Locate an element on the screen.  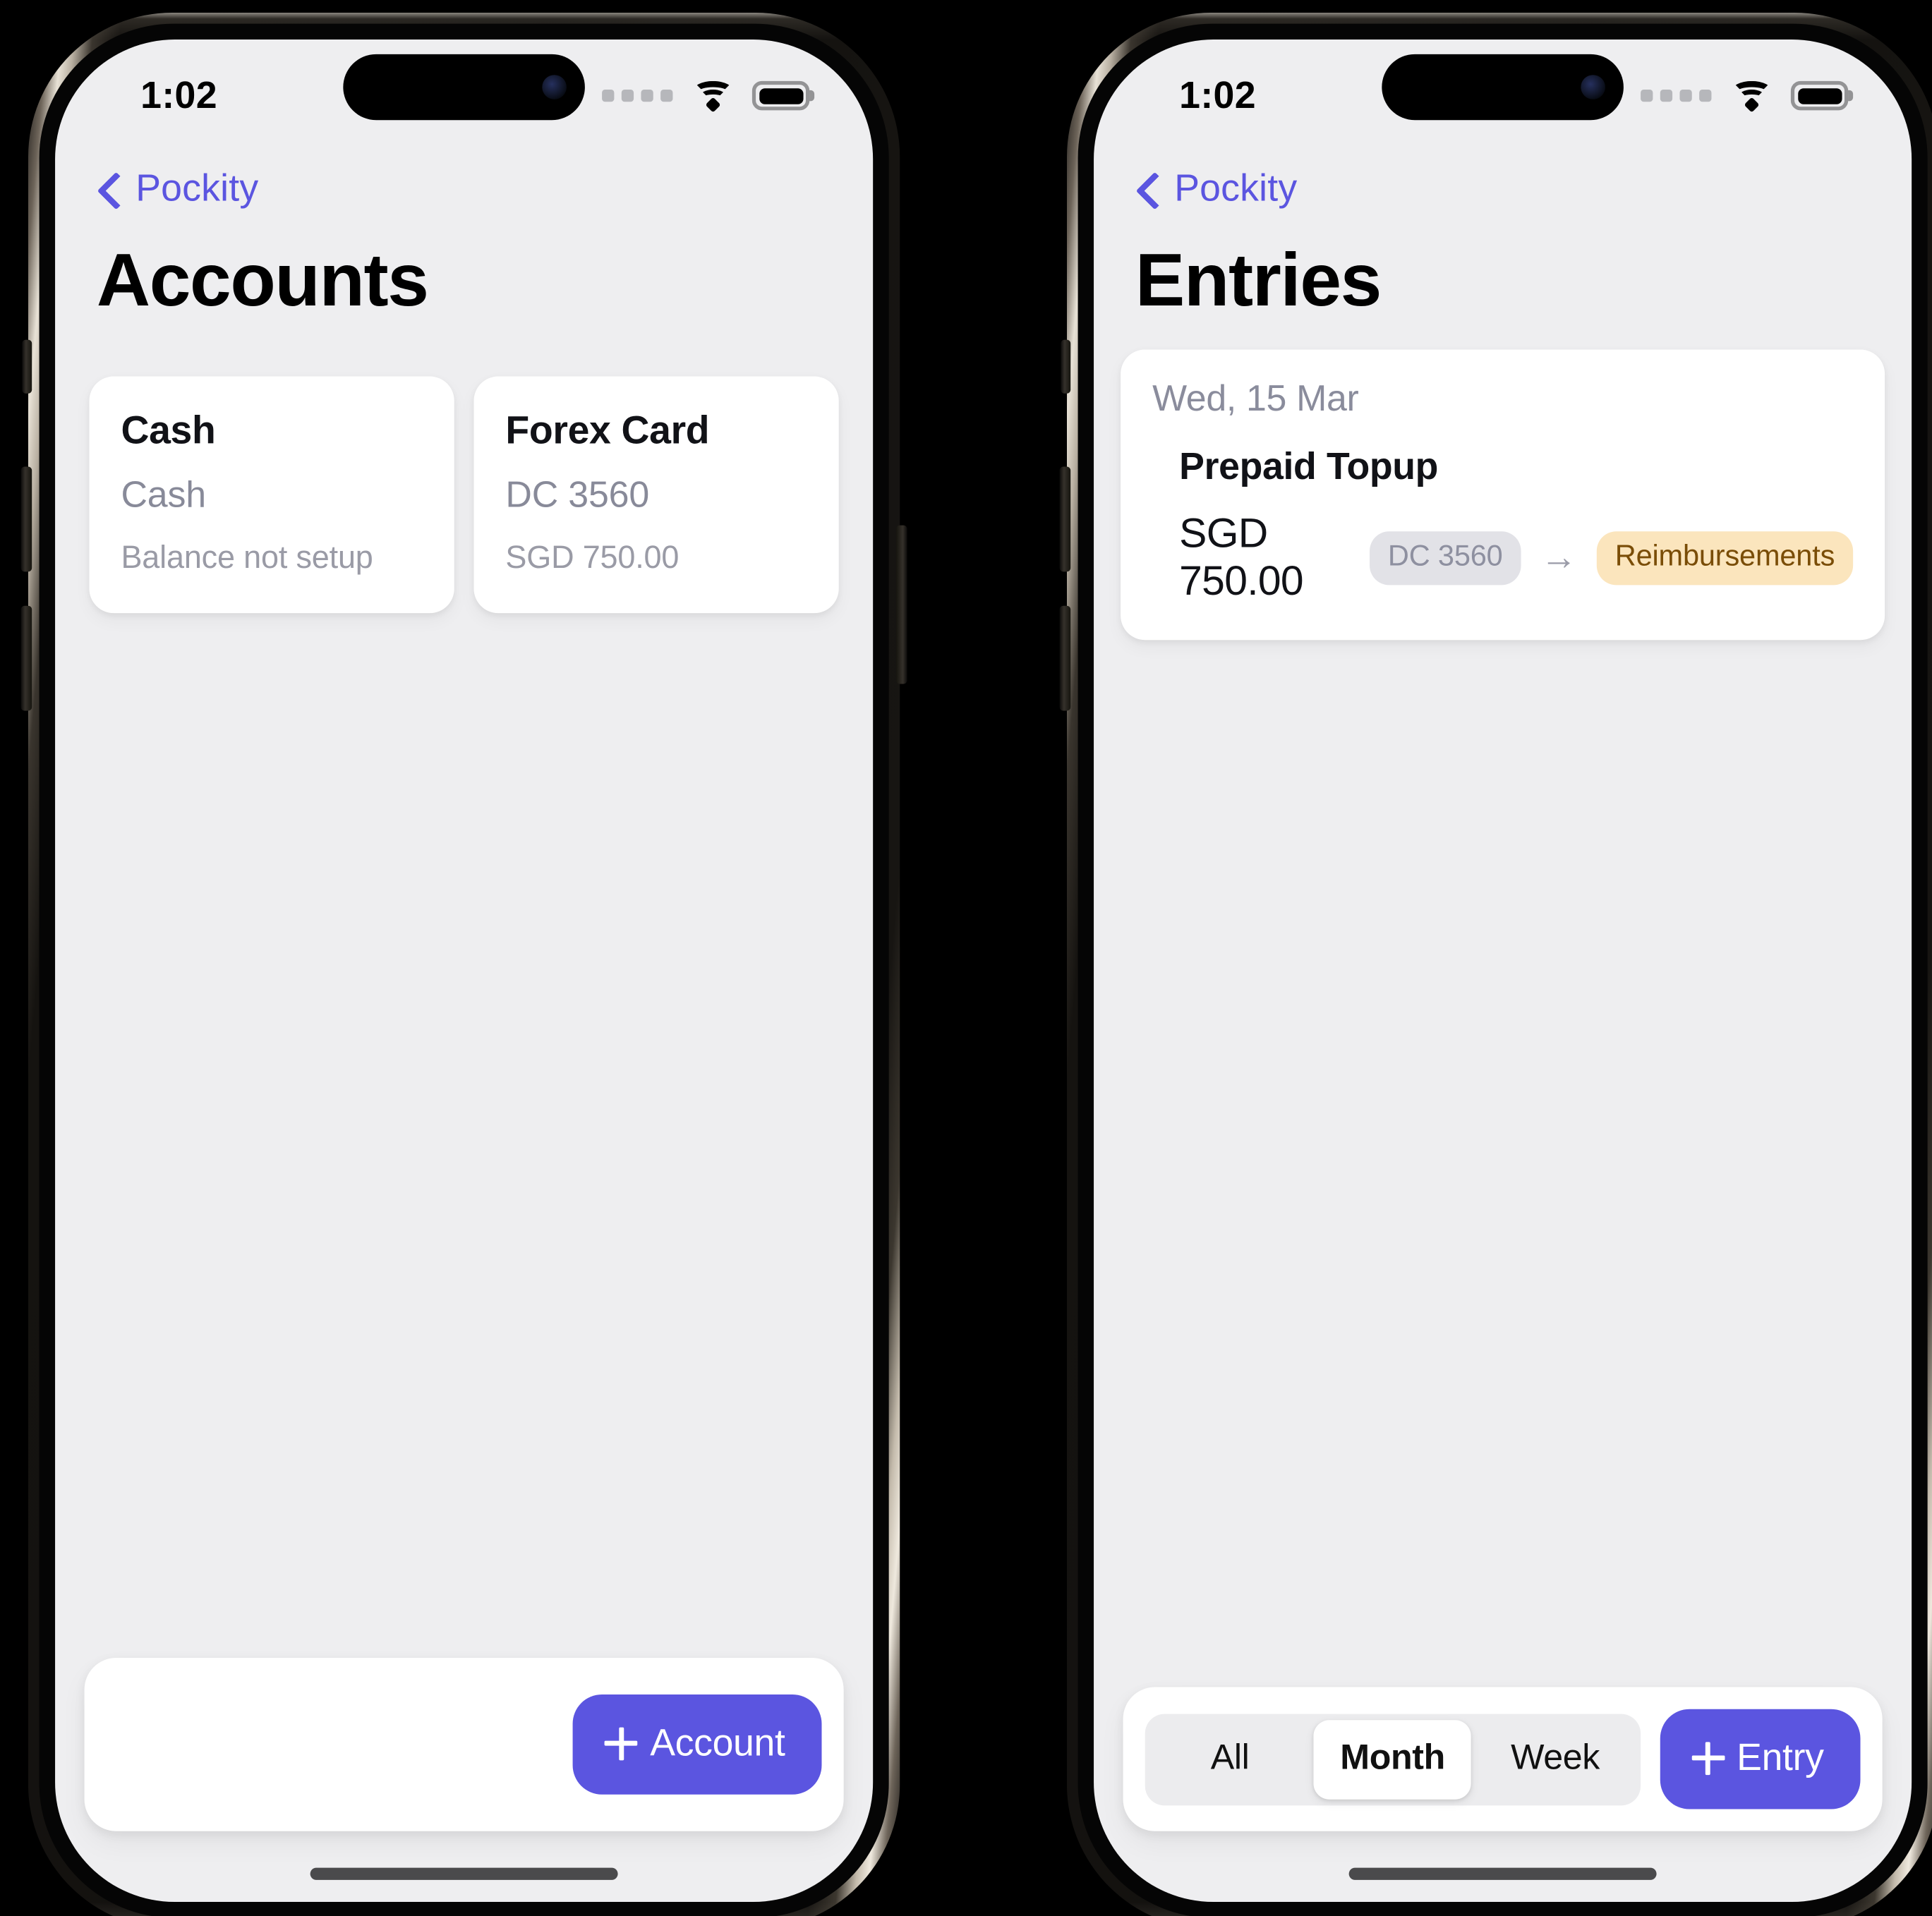
power-button is located at coordinates (902, 604).